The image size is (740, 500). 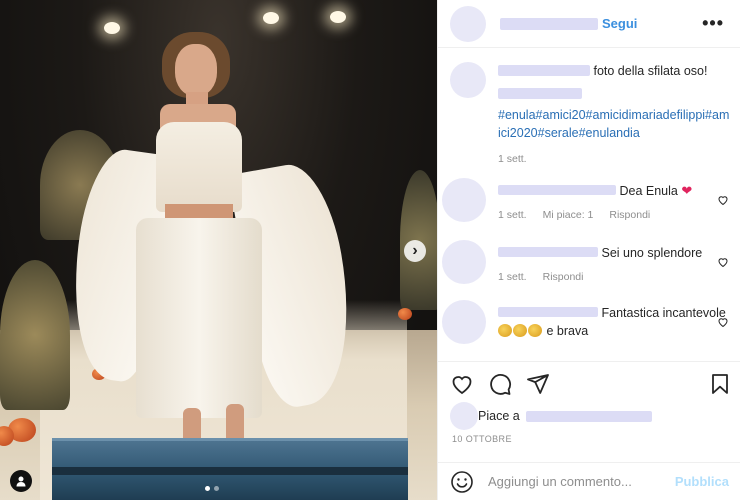 I want to click on comment-text-tail: e brava, so click(x=567, y=331).